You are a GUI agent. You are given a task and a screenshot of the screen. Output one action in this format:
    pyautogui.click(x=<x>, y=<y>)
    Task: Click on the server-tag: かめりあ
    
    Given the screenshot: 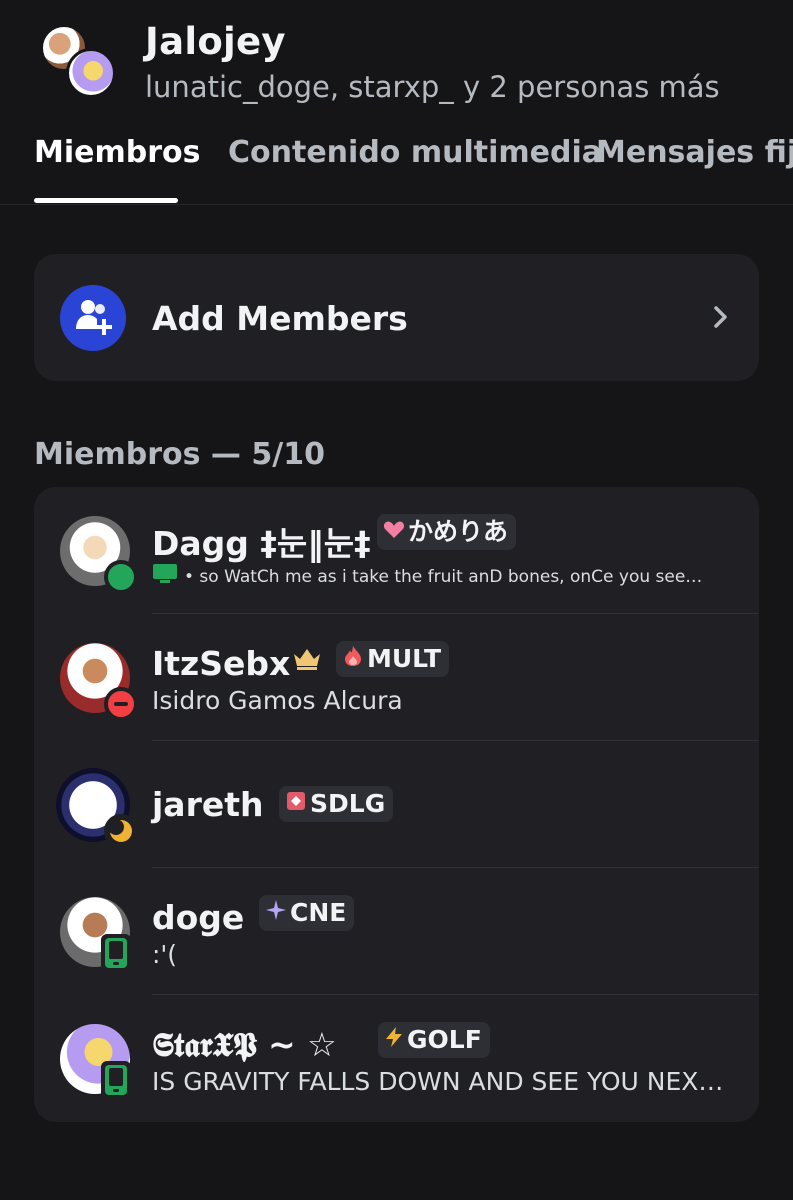 What is the action you would take?
    pyautogui.click(x=447, y=532)
    